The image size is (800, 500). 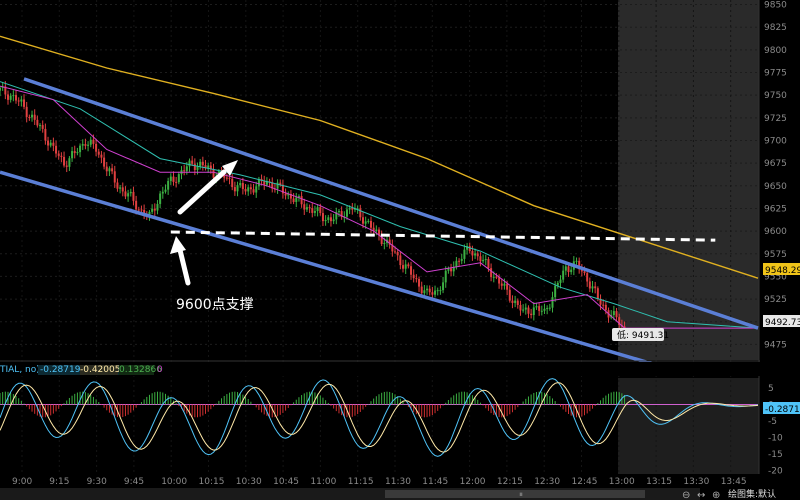 What do you see at coordinates (696, 482) in the screenshot?
I see `time-tick-label: 13:30` at bounding box center [696, 482].